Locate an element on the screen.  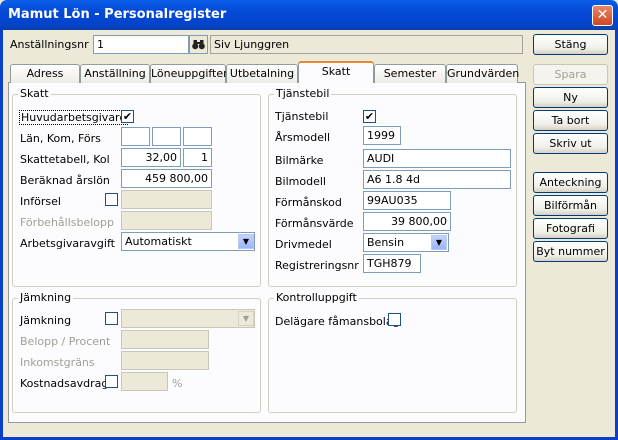
tjanstebil-group-title: Tjänstebil is located at coordinates (303, 93).